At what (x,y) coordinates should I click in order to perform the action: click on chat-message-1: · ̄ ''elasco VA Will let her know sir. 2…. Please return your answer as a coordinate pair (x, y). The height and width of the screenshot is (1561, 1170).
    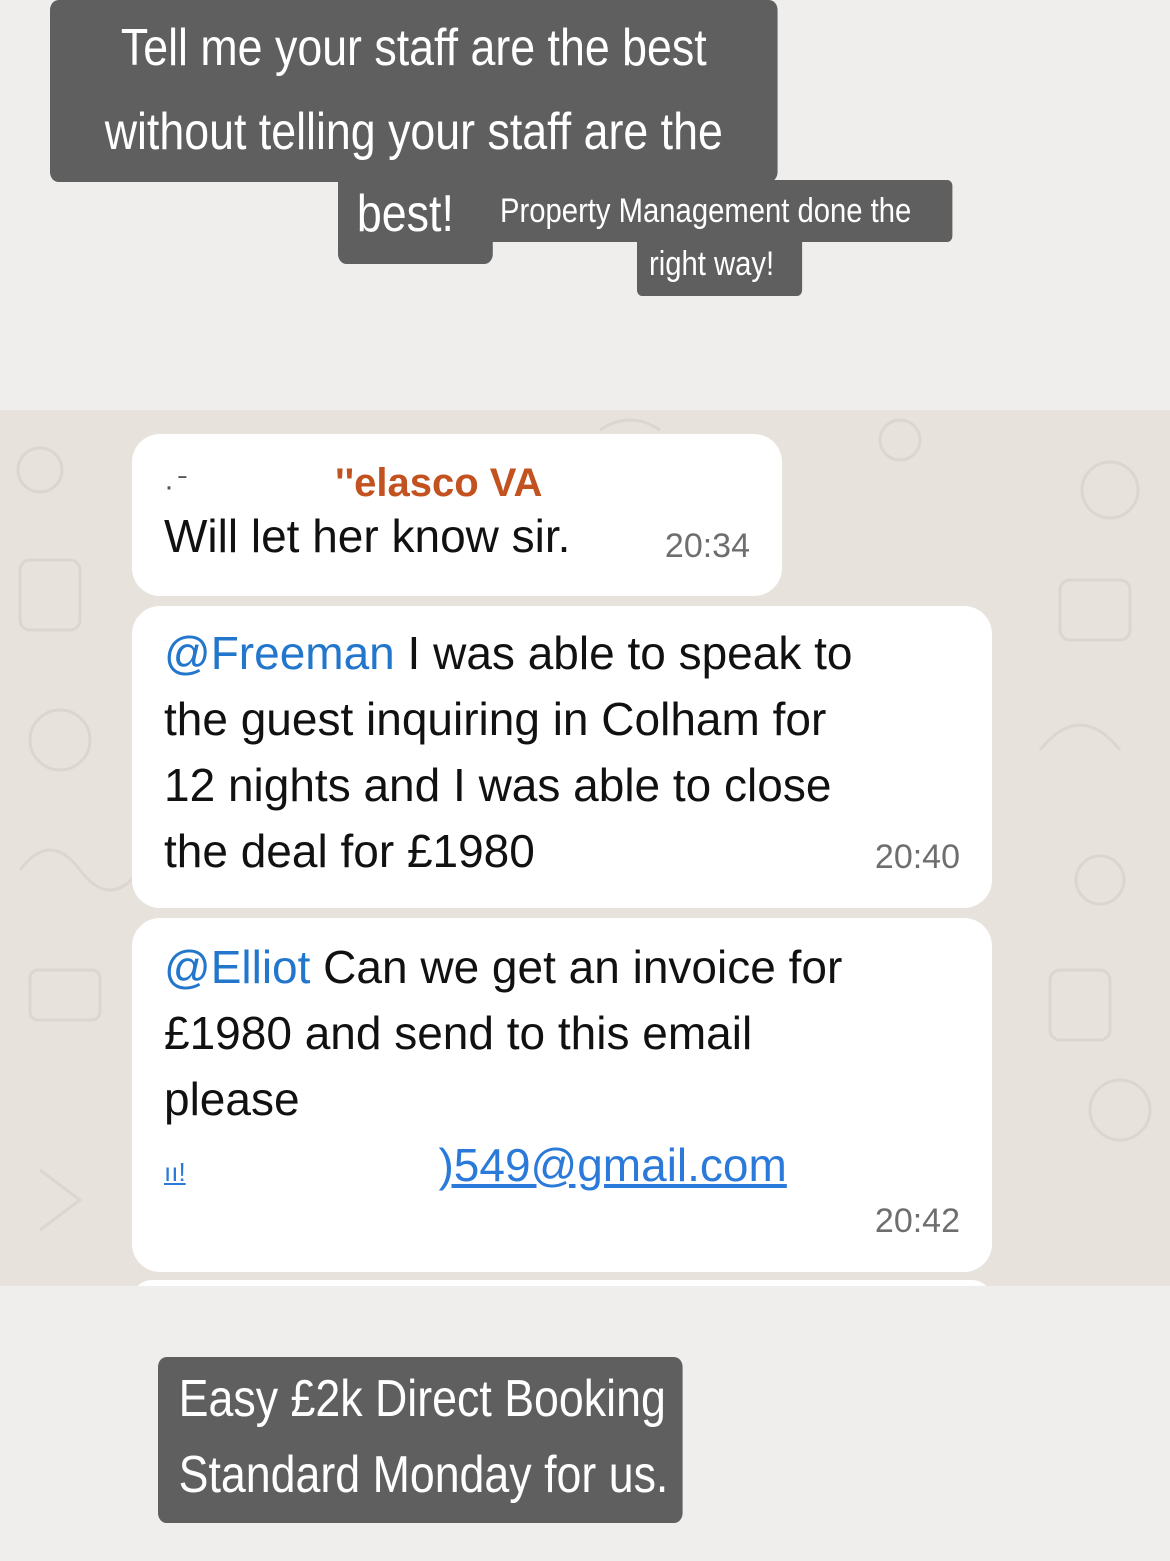
    Looking at the image, I should click on (457, 515).